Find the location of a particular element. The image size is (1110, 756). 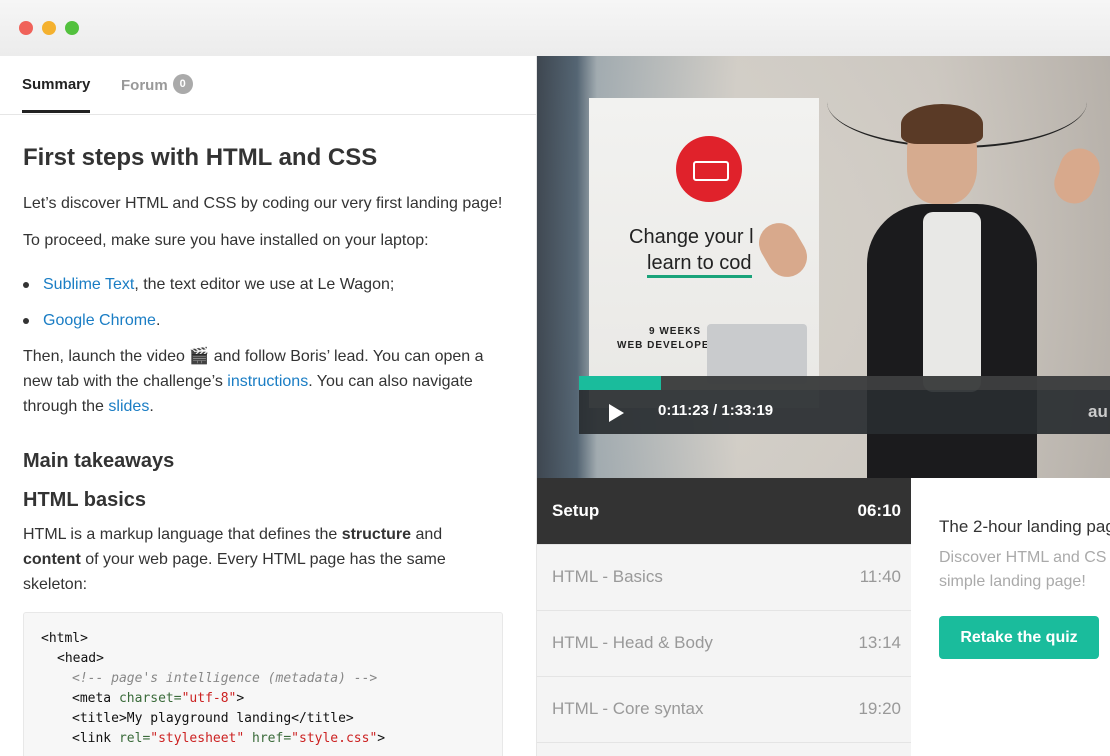

time-display: 0:11:23 / 1:33:19 is located at coordinates (716, 410).